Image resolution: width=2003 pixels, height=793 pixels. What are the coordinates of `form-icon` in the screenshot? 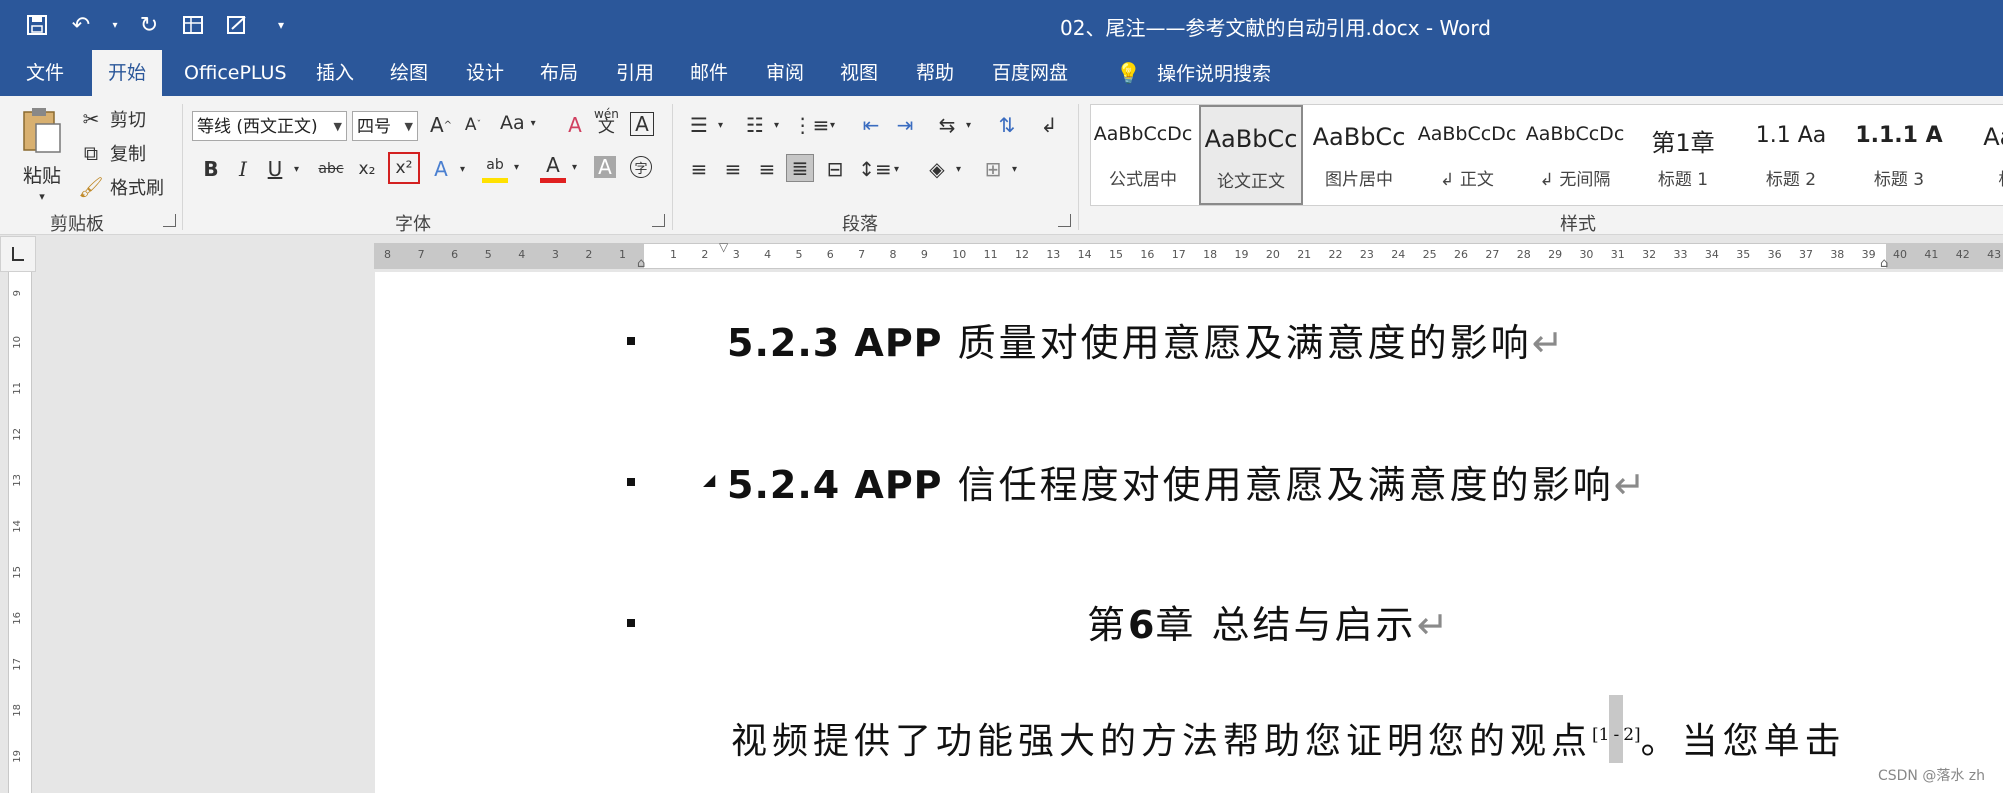 It's located at (237, 25).